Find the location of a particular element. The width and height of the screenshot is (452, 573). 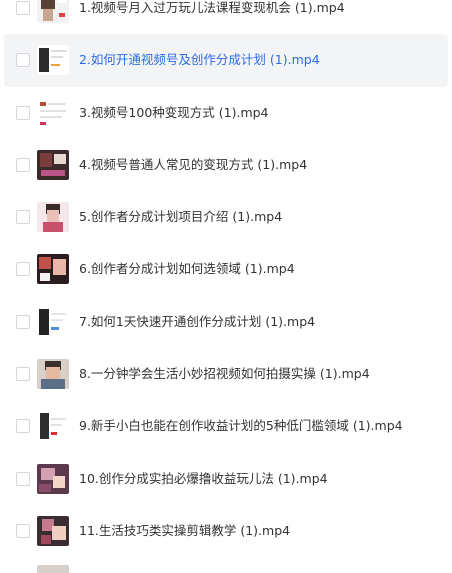

file-name: 4.视频号普通人常见的变现方式 (1).mp4 is located at coordinates (193, 165).